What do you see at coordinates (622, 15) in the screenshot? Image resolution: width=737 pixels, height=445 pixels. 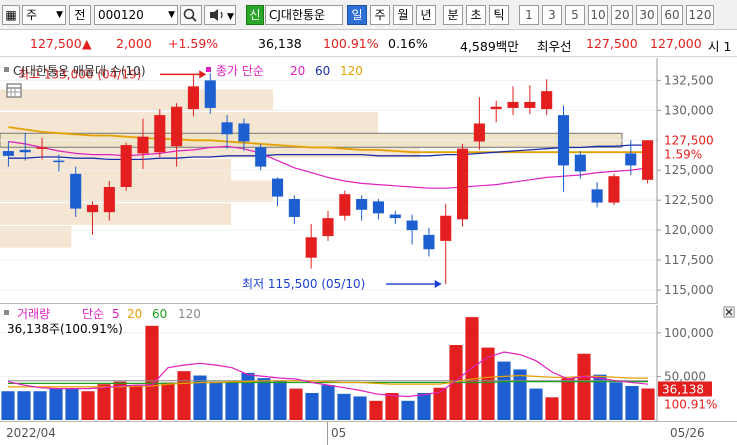 I see `interval-button-20: 20` at bounding box center [622, 15].